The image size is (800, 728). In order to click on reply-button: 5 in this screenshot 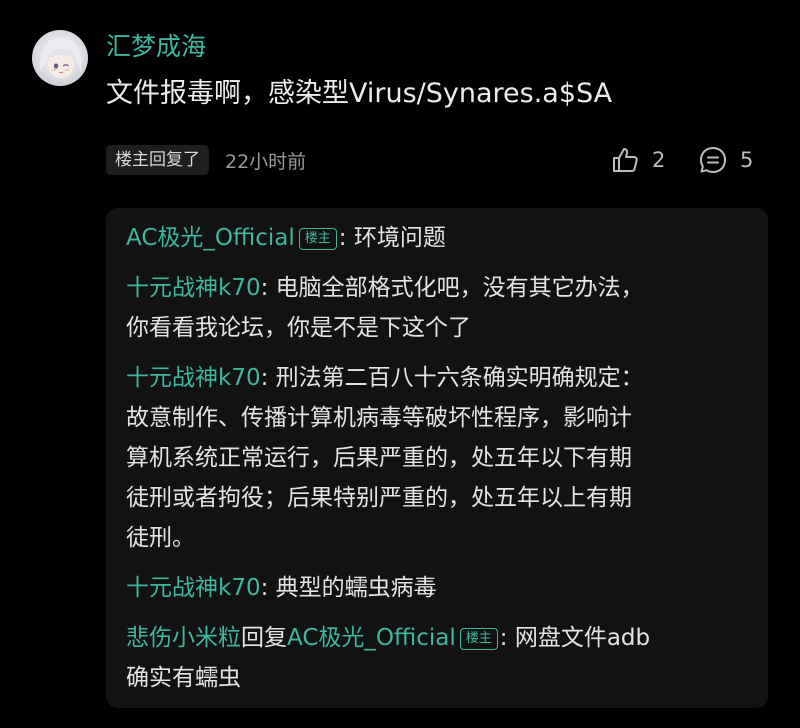, I will do `click(725, 160)`.